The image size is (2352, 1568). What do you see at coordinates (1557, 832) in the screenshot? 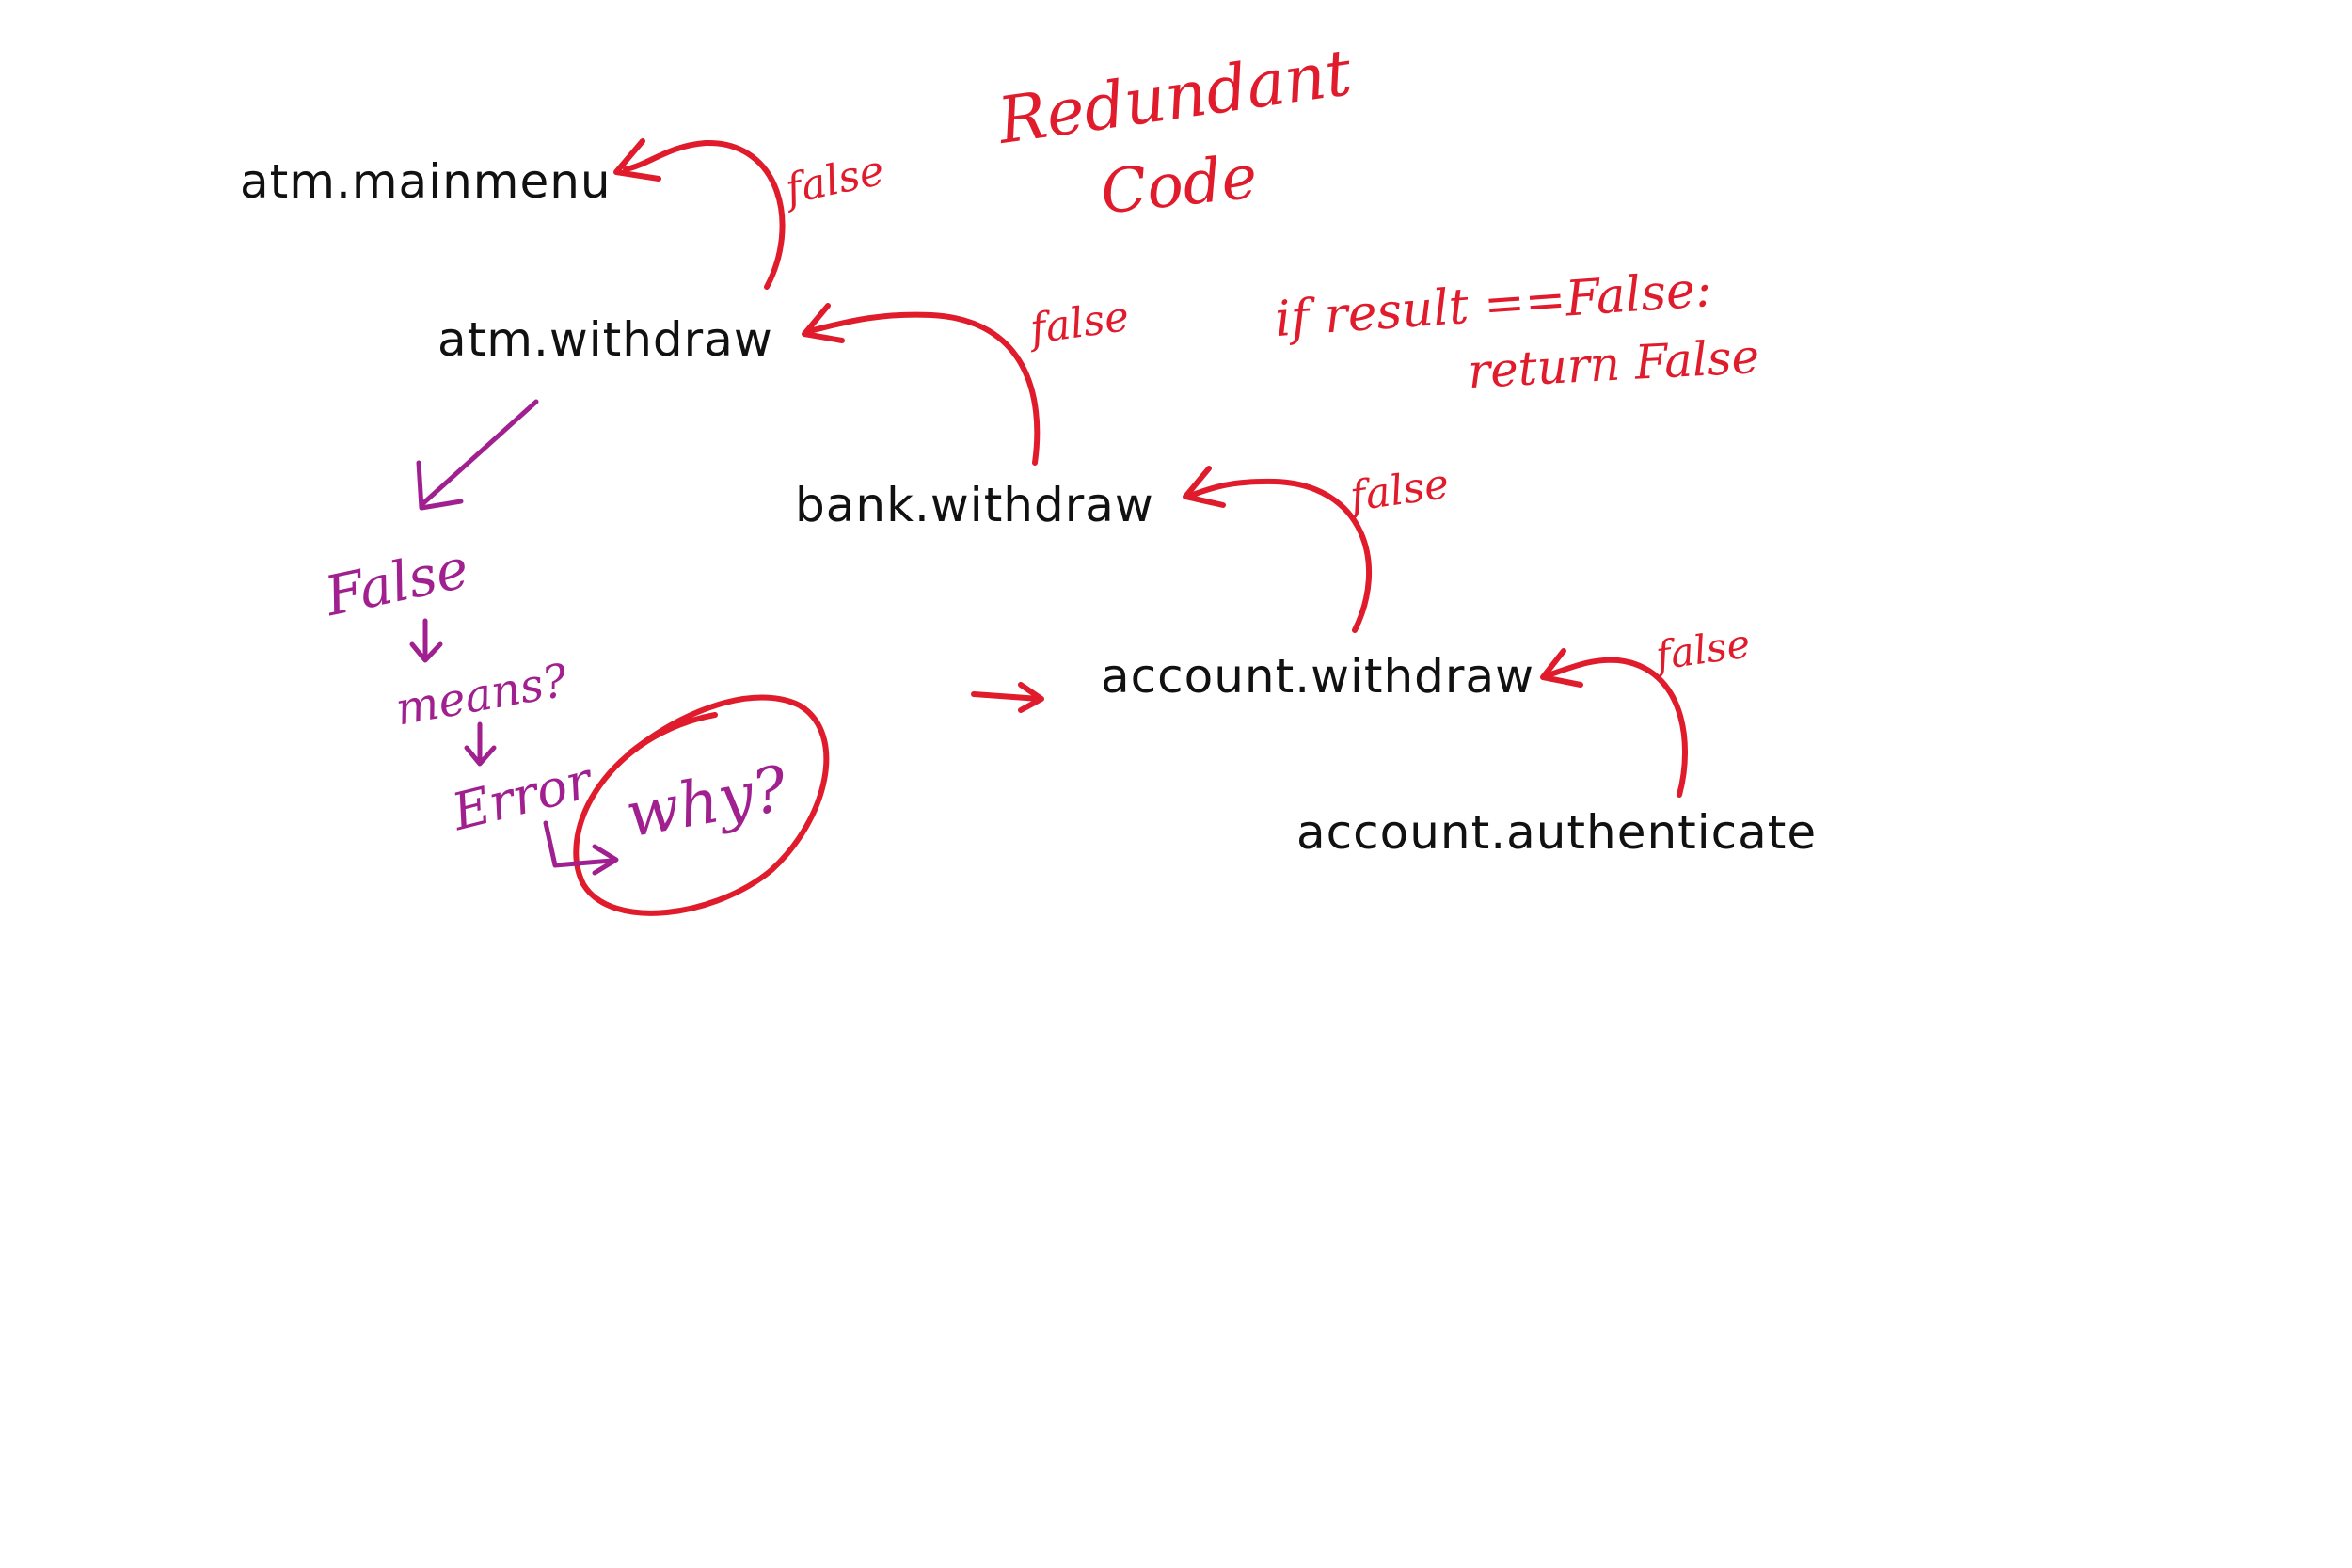
I see `node-account-authenticate: account.authenticate` at bounding box center [1557, 832].